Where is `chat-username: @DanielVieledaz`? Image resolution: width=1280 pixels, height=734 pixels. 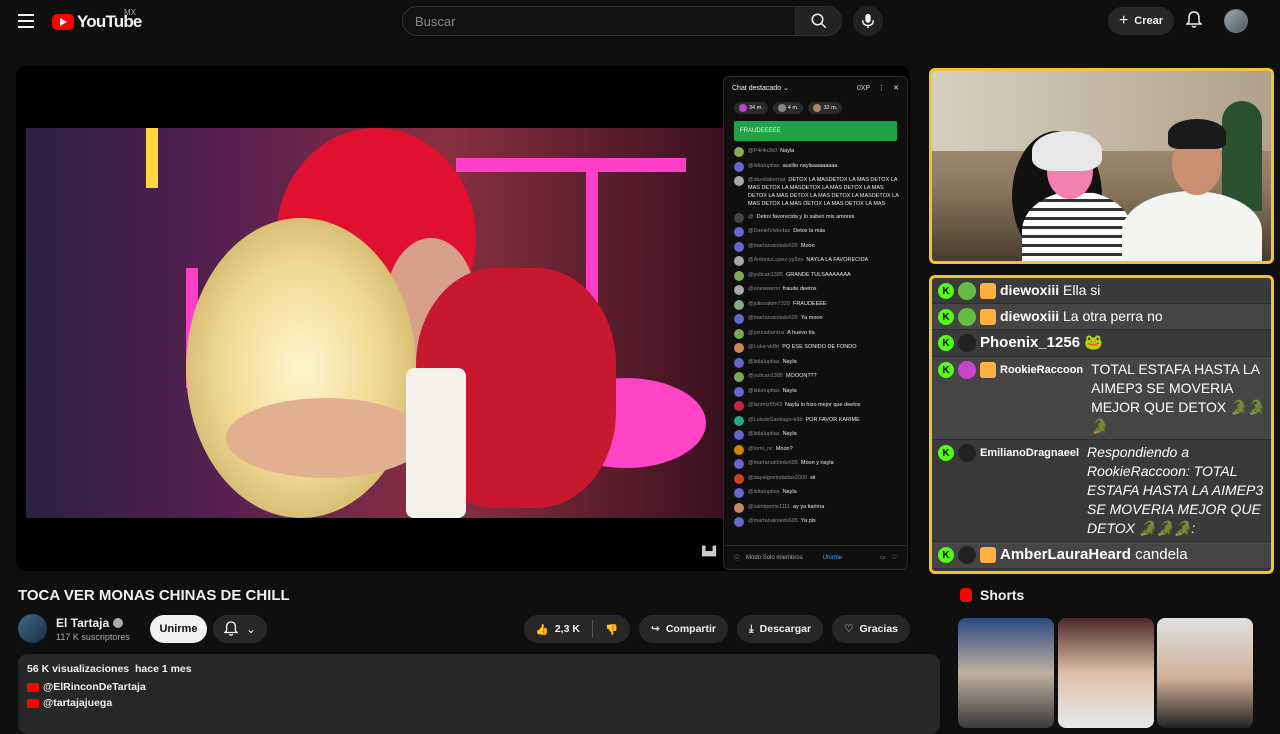
chat-username: @DanielVieledaz is located at coordinates (769, 231).